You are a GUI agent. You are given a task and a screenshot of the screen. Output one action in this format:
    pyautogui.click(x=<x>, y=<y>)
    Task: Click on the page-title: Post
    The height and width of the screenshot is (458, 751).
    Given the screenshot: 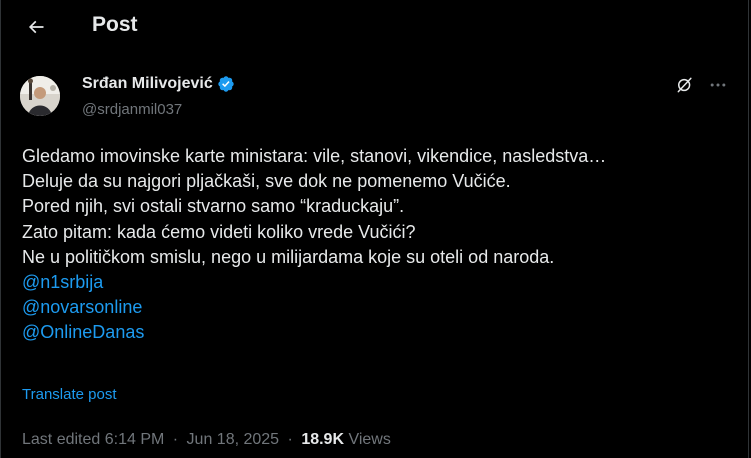 What is the action you would take?
    pyautogui.click(x=115, y=24)
    